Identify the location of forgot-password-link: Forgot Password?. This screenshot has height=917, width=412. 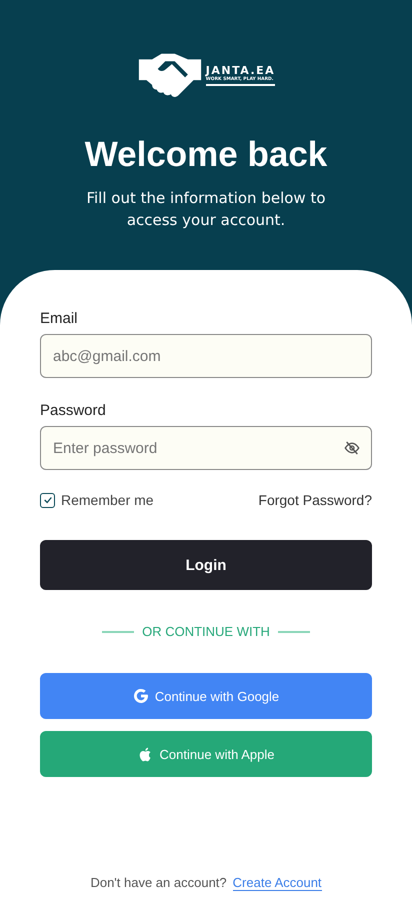
(315, 500).